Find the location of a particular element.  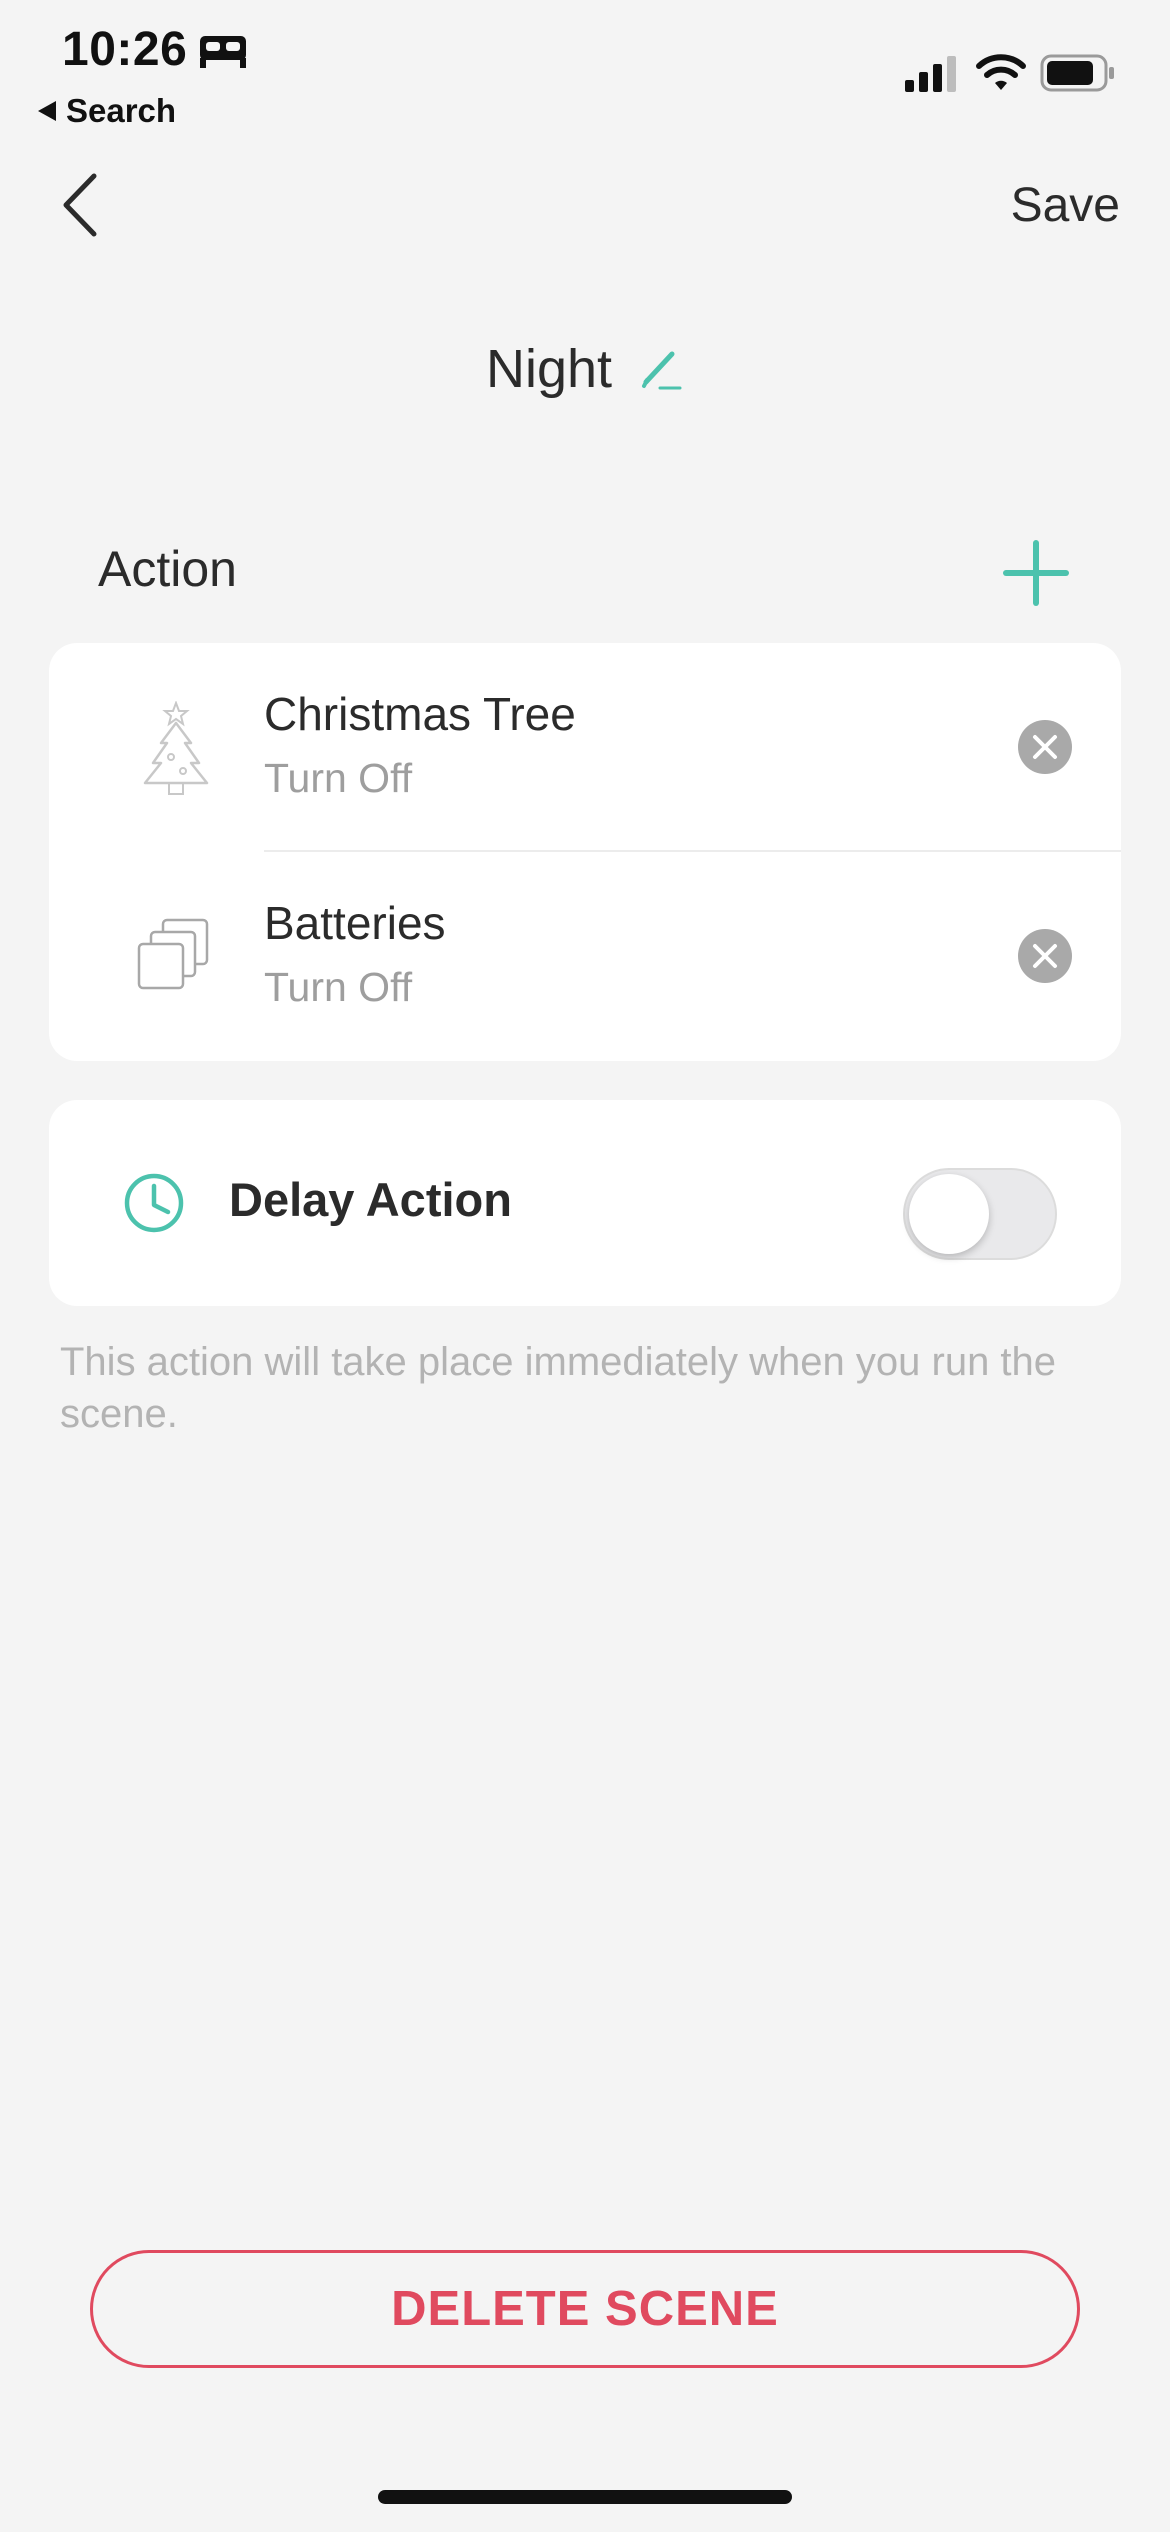

signal-icon is located at coordinates (930, 74).